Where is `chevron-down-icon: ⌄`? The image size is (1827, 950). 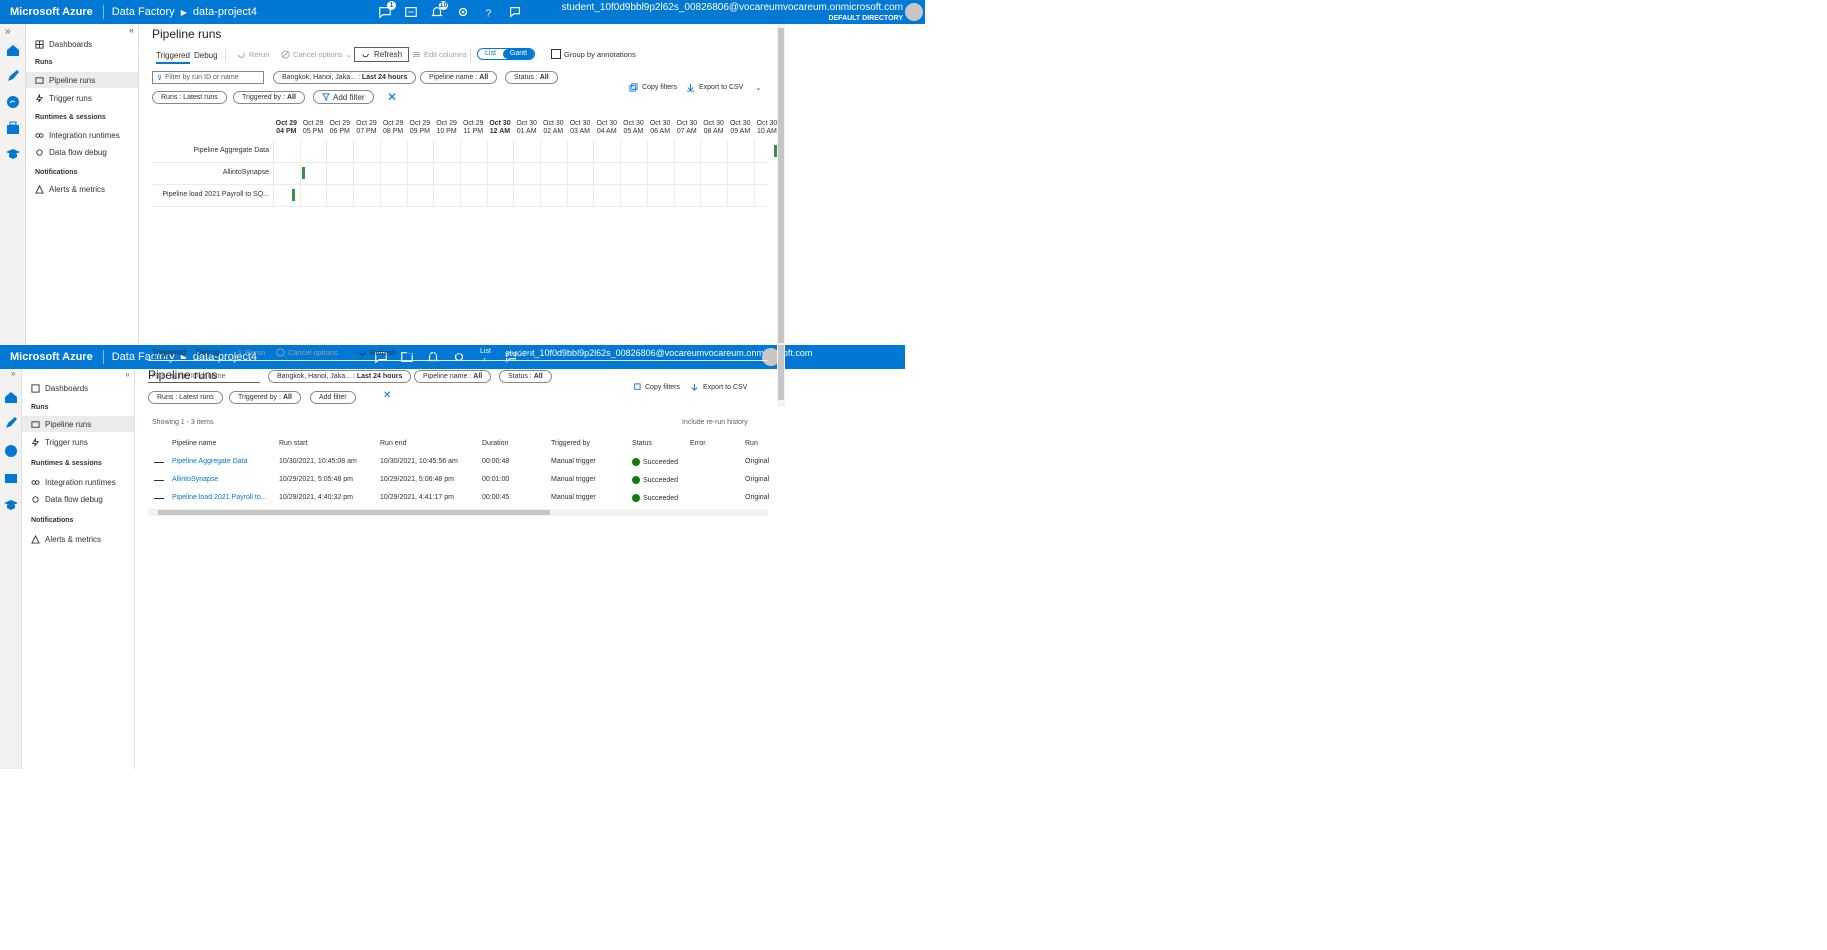 chevron-down-icon: ⌄ is located at coordinates (758, 88).